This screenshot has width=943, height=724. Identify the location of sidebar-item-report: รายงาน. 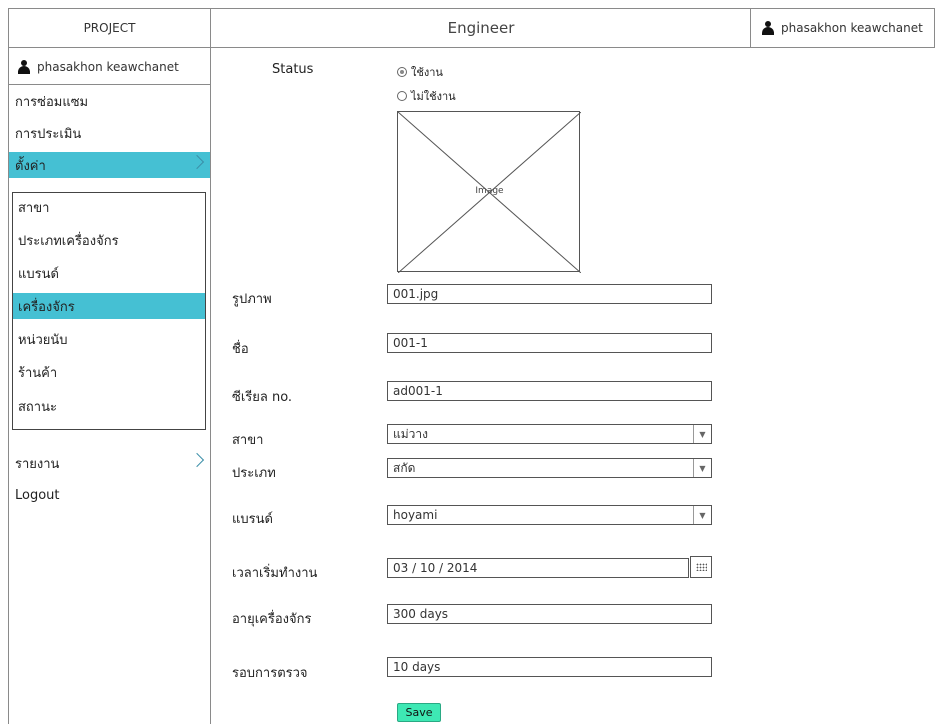
(109, 463).